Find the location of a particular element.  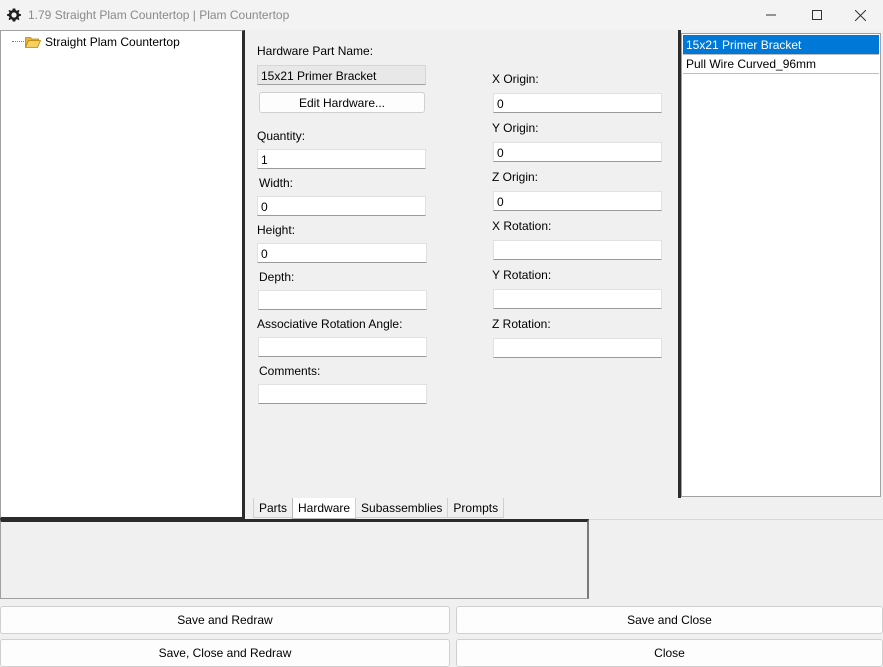

close-button is located at coordinates (860, 15).